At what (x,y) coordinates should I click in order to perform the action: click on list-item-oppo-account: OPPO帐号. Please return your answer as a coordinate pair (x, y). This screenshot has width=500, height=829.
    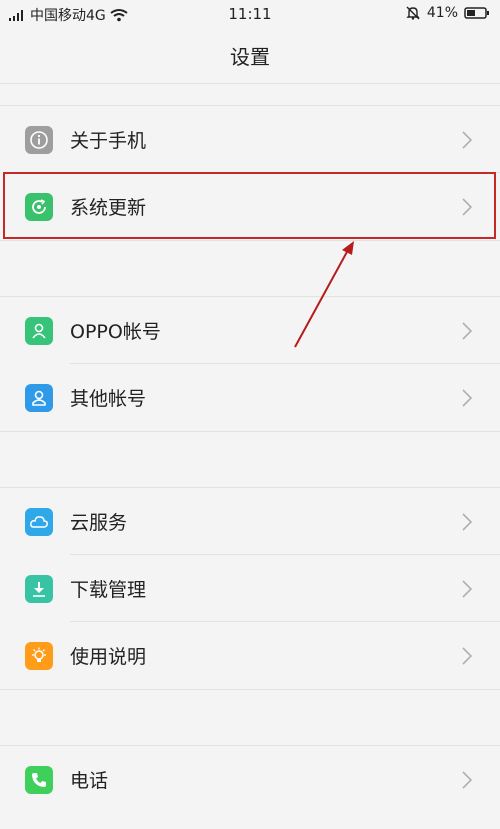
    Looking at the image, I should click on (250, 330).